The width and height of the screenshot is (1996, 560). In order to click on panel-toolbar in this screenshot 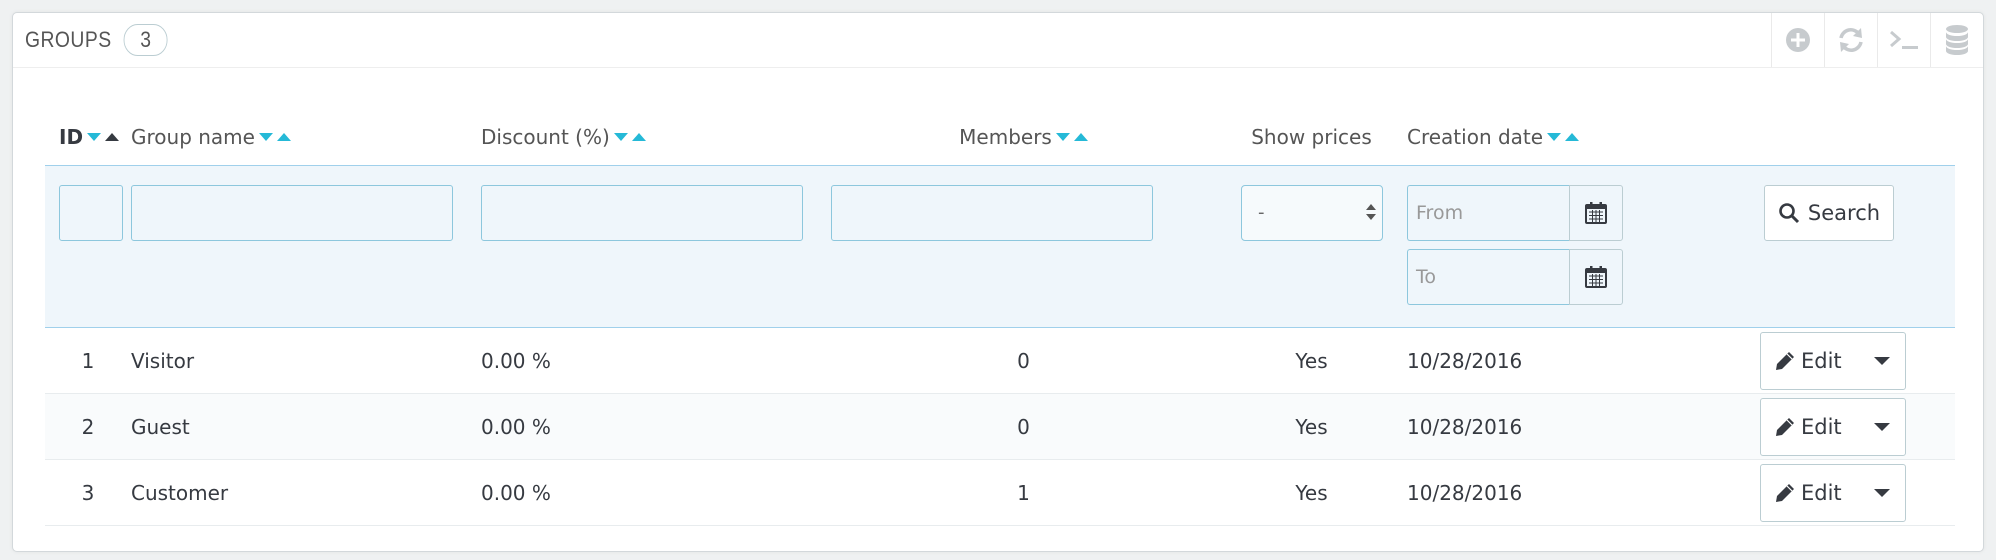, I will do `click(1877, 40)`.